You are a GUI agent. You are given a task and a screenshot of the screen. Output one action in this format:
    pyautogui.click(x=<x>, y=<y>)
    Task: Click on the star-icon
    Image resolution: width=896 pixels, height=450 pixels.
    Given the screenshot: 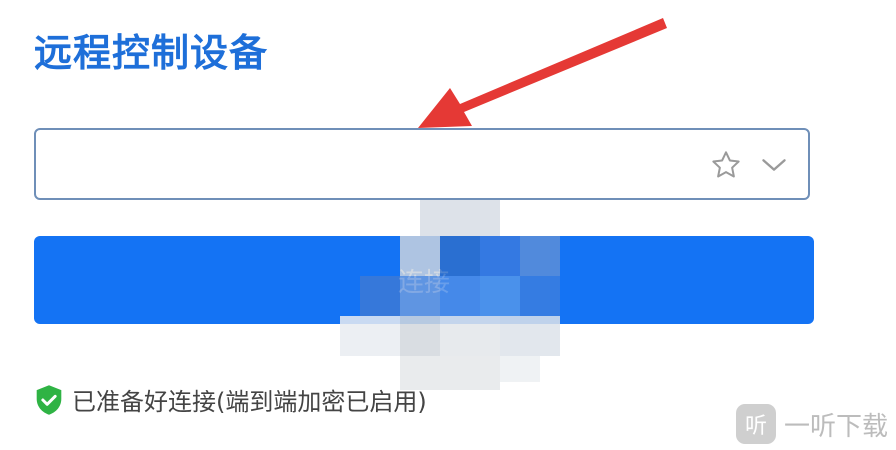 What is the action you would take?
    pyautogui.click(x=726, y=165)
    